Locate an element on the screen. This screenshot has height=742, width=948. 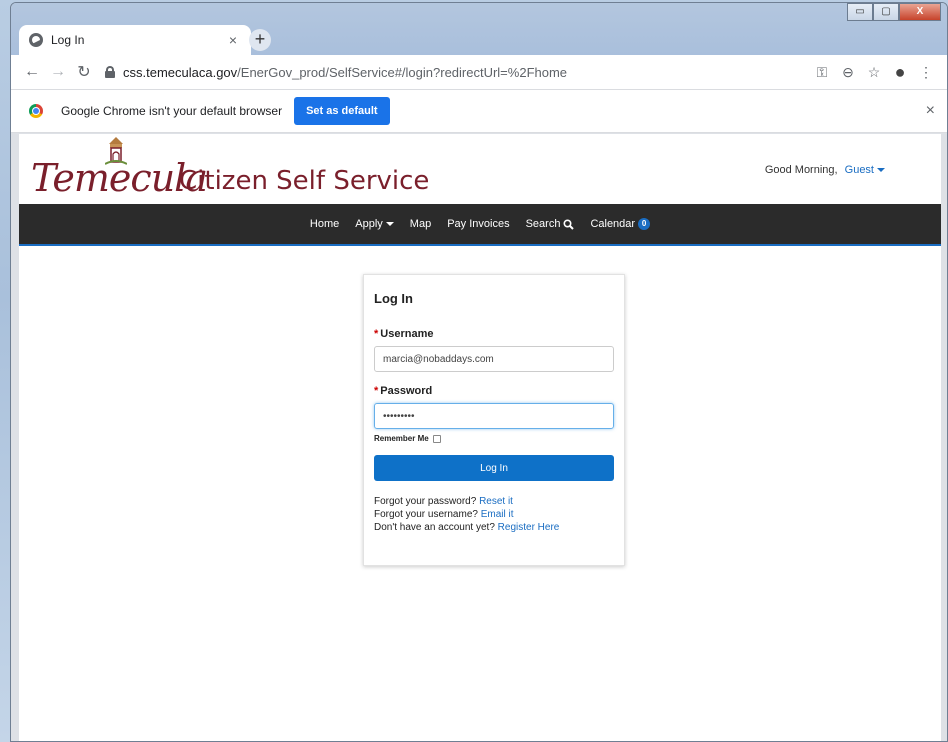
forgot-username-row: Forgot your username? Email it is located at coordinates (494, 514).